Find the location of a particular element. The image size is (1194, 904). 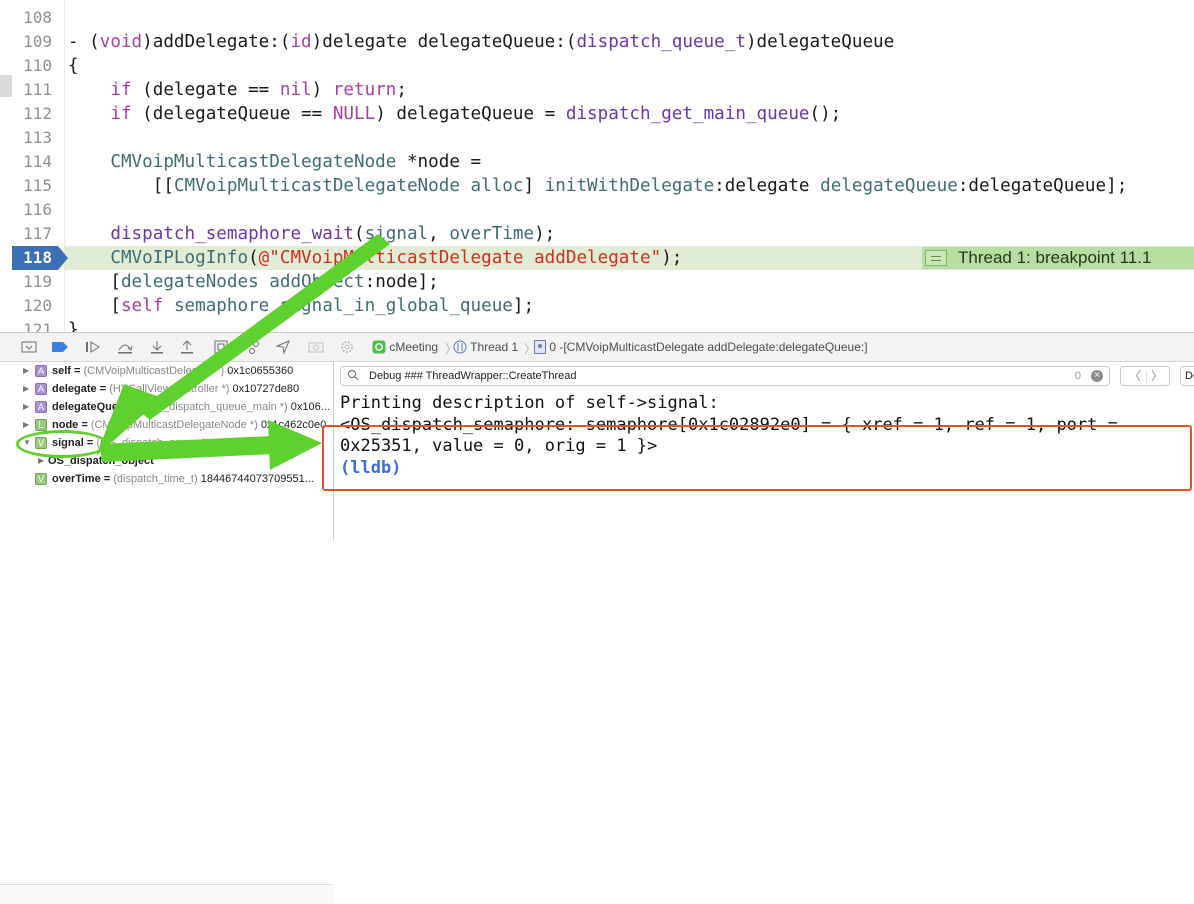

code-line: 121} is located at coordinates (51, 326).